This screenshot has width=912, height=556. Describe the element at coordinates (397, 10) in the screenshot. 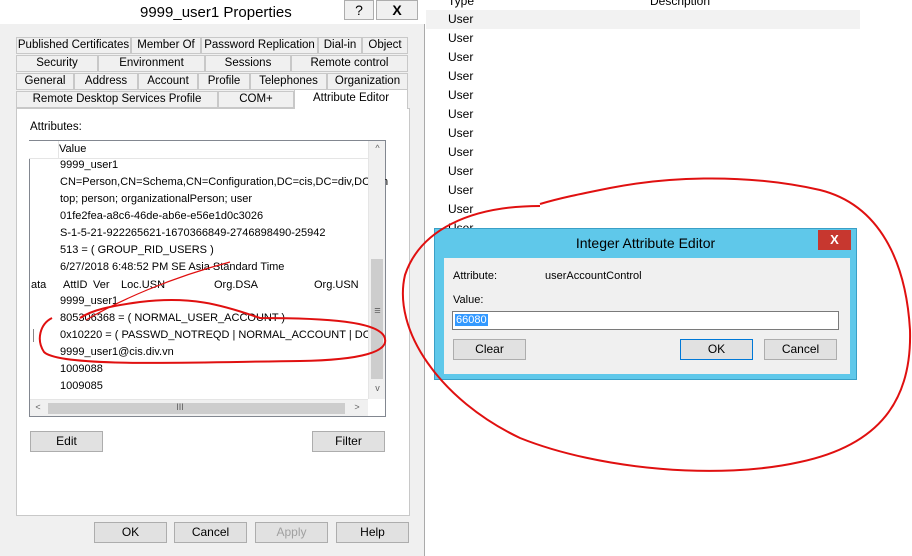

I see `title-close-button: X` at that location.